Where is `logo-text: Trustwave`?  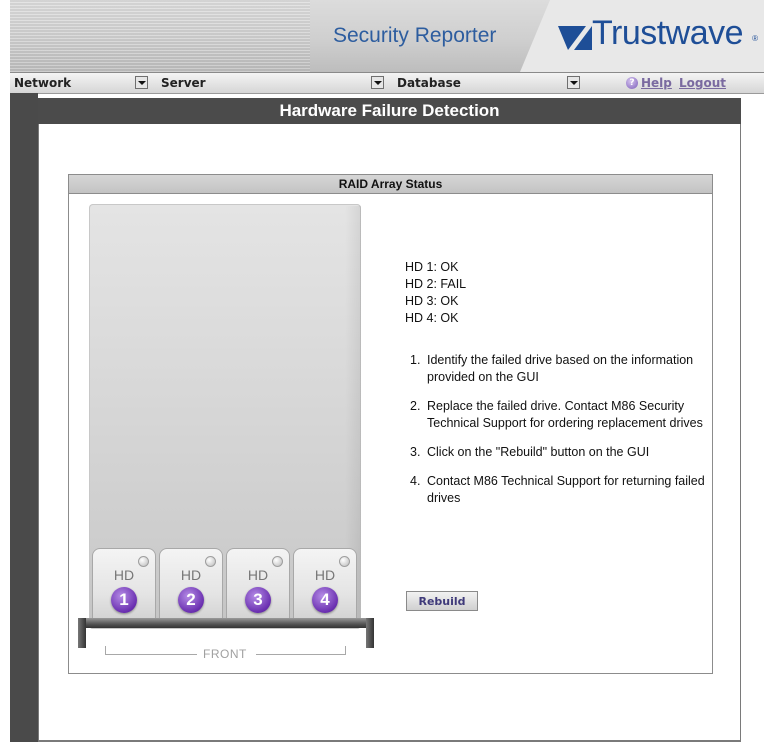
logo-text: Trustwave is located at coordinates (668, 33).